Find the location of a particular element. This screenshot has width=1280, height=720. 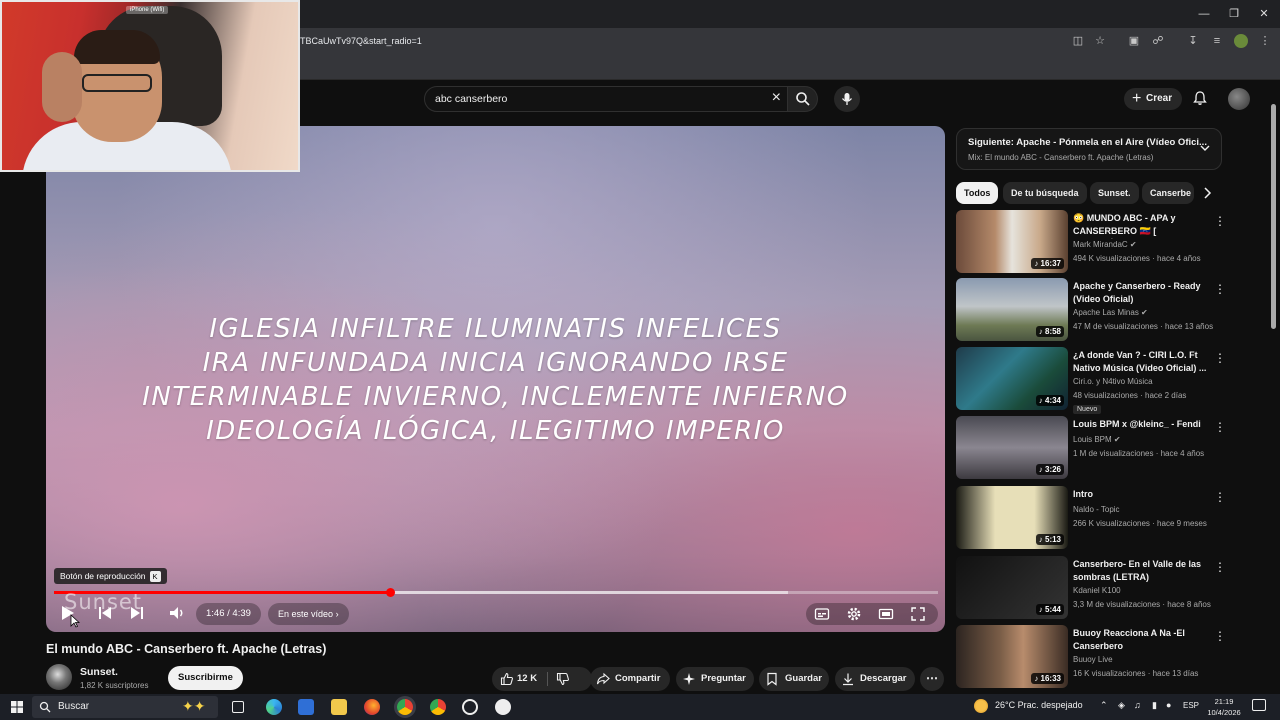

taskbar-search: Buscar ✦✦ is located at coordinates (125, 707).